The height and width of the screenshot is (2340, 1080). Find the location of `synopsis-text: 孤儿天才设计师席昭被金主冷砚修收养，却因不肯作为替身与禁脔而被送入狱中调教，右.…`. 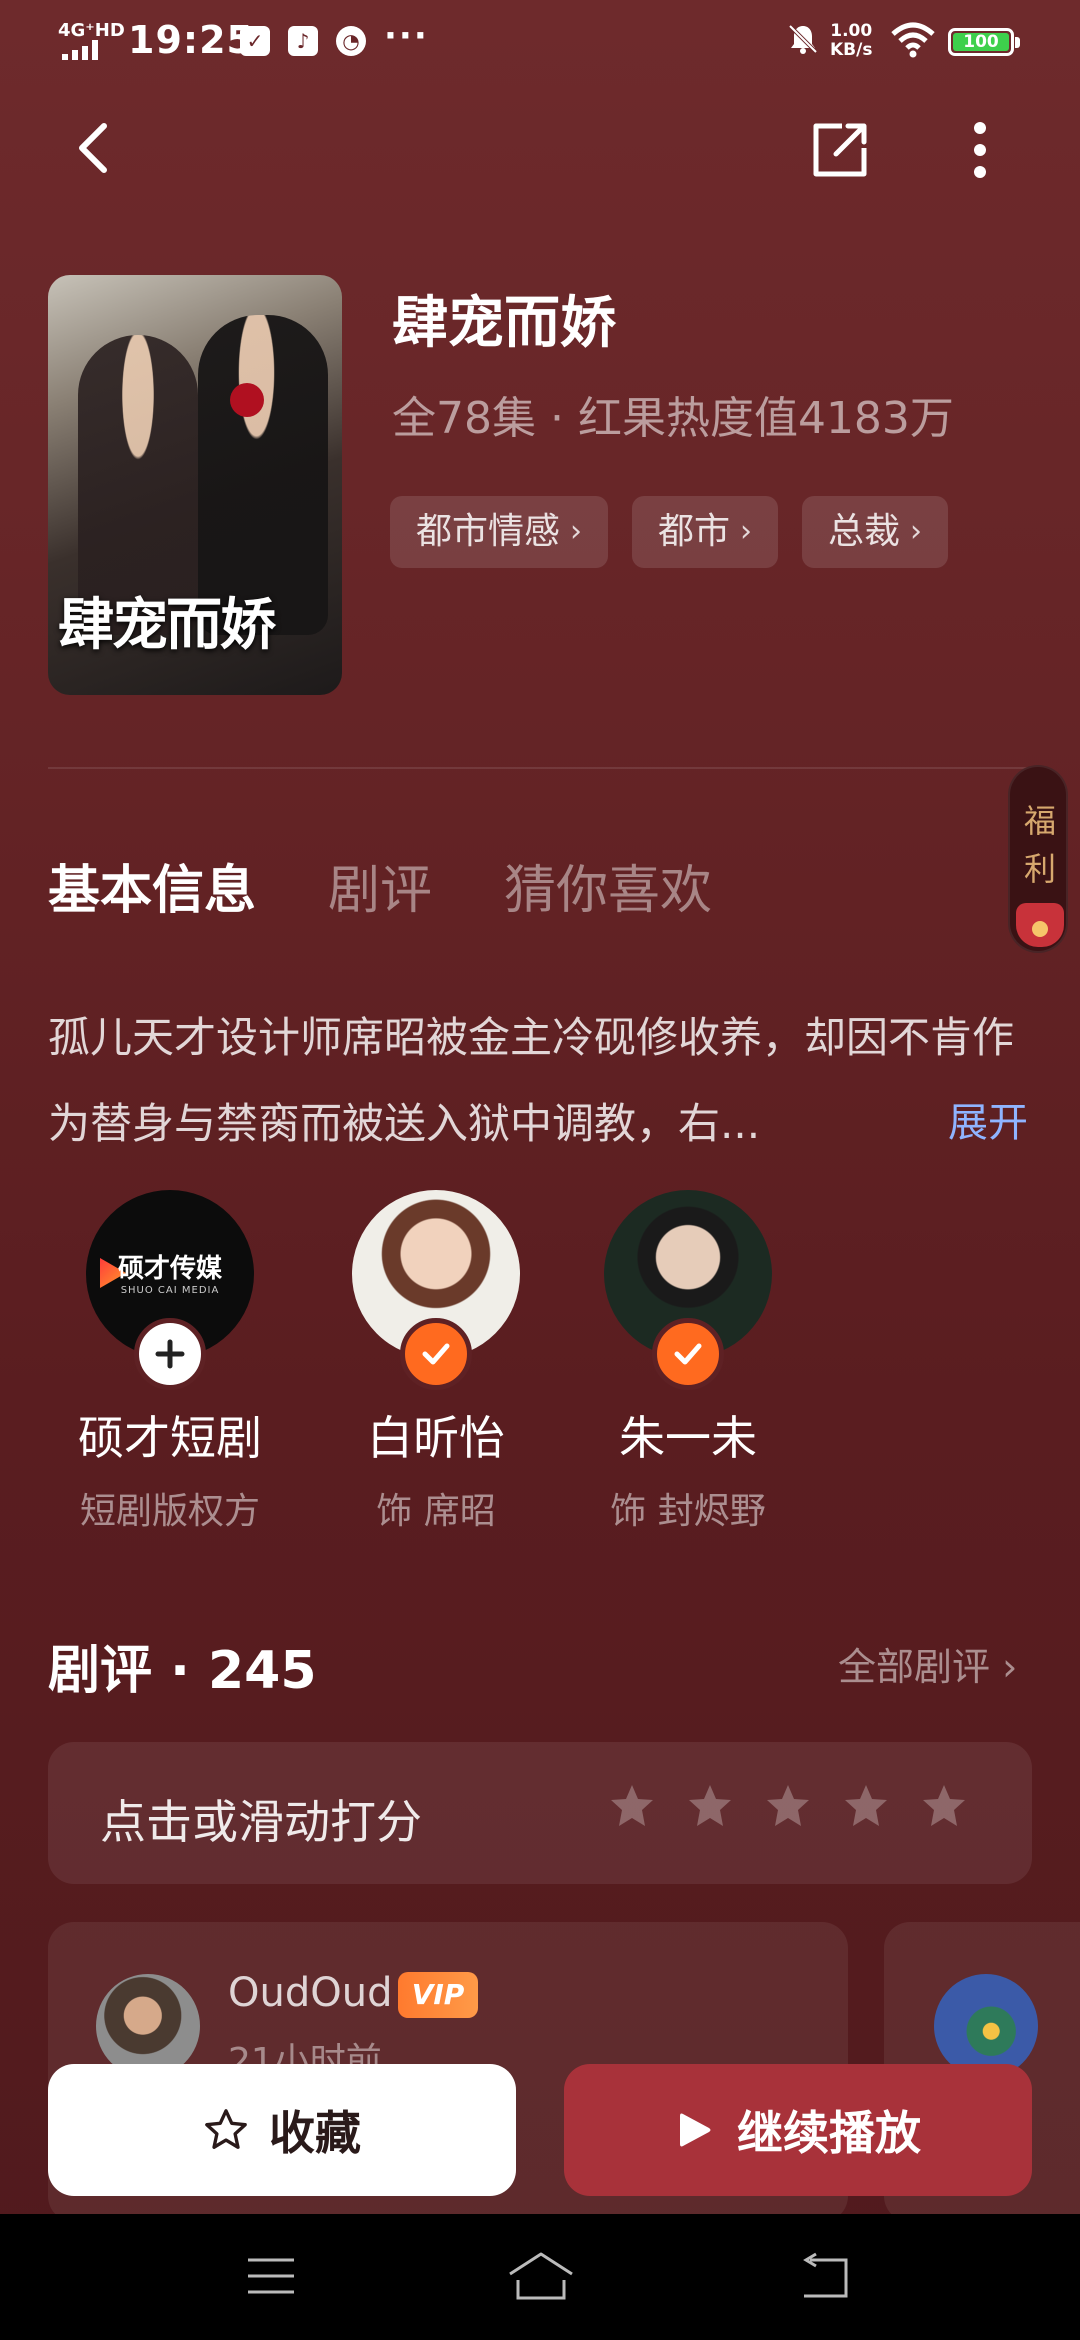

synopsis-text: 孤儿天才设计师席昭被金主冷砚修收养，却因不肯作为替身与禁脔而被送入狱中调教，右.… is located at coordinates (531, 1080).